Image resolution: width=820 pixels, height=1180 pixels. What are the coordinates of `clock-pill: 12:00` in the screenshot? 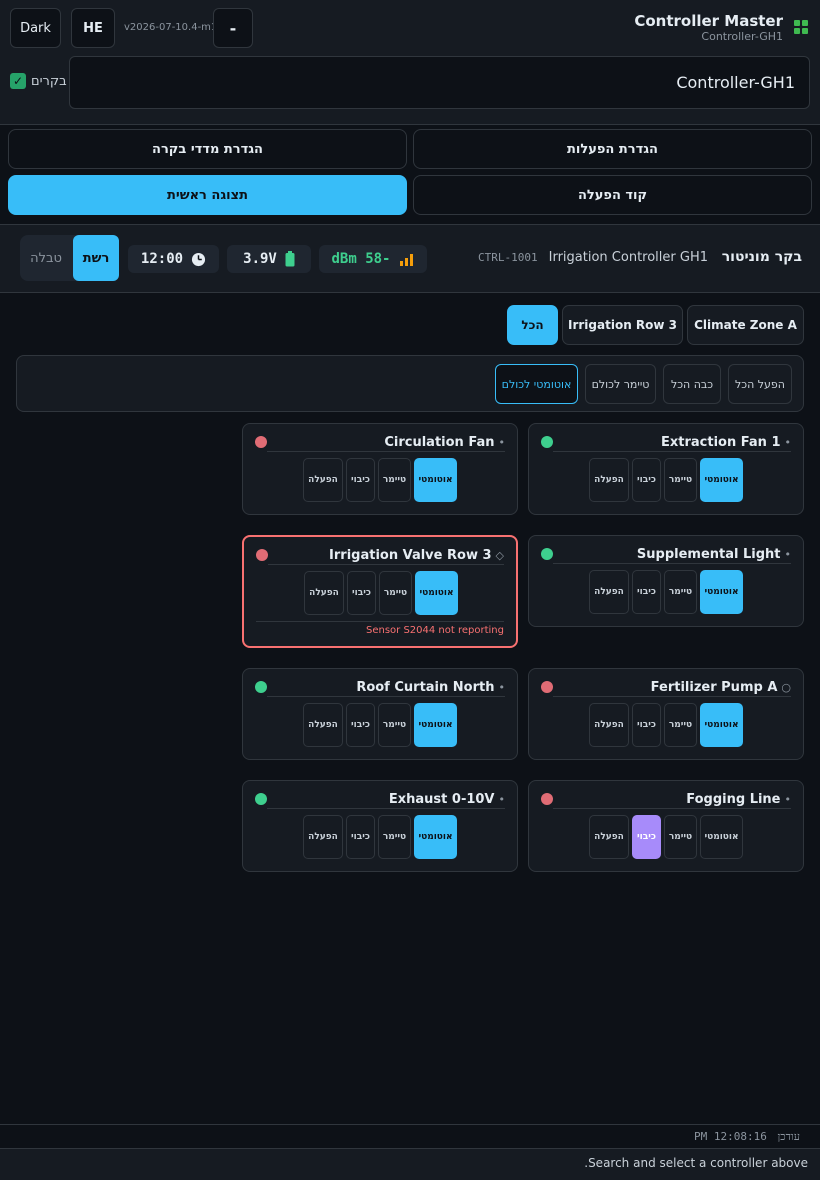 It's located at (173, 259).